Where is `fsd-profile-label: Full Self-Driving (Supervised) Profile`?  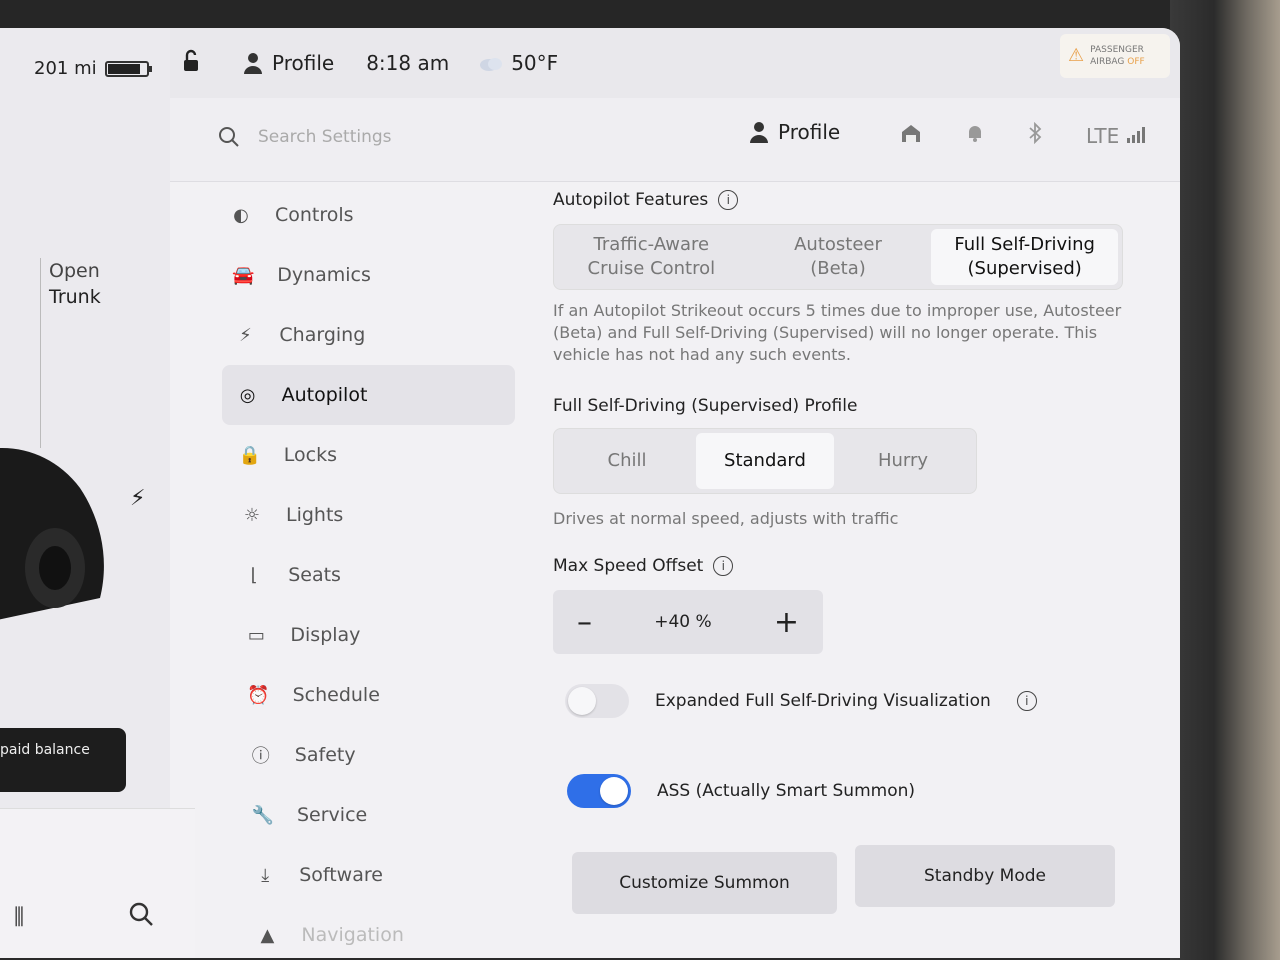 fsd-profile-label: Full Self-Driving (Supervised) Profile is located at coordinates (705, 406).